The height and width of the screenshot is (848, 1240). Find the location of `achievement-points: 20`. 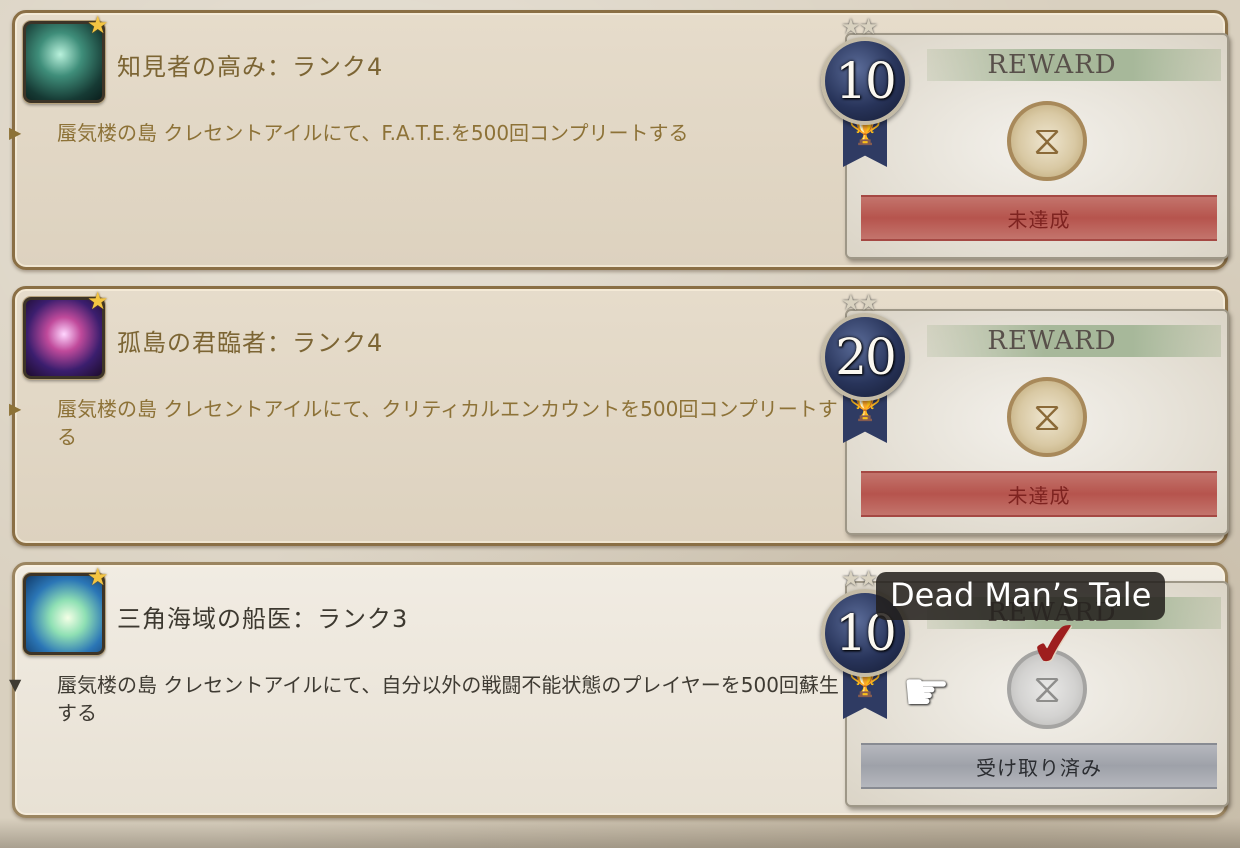

achievement-points: 20 is located at coordinates (866, 357).